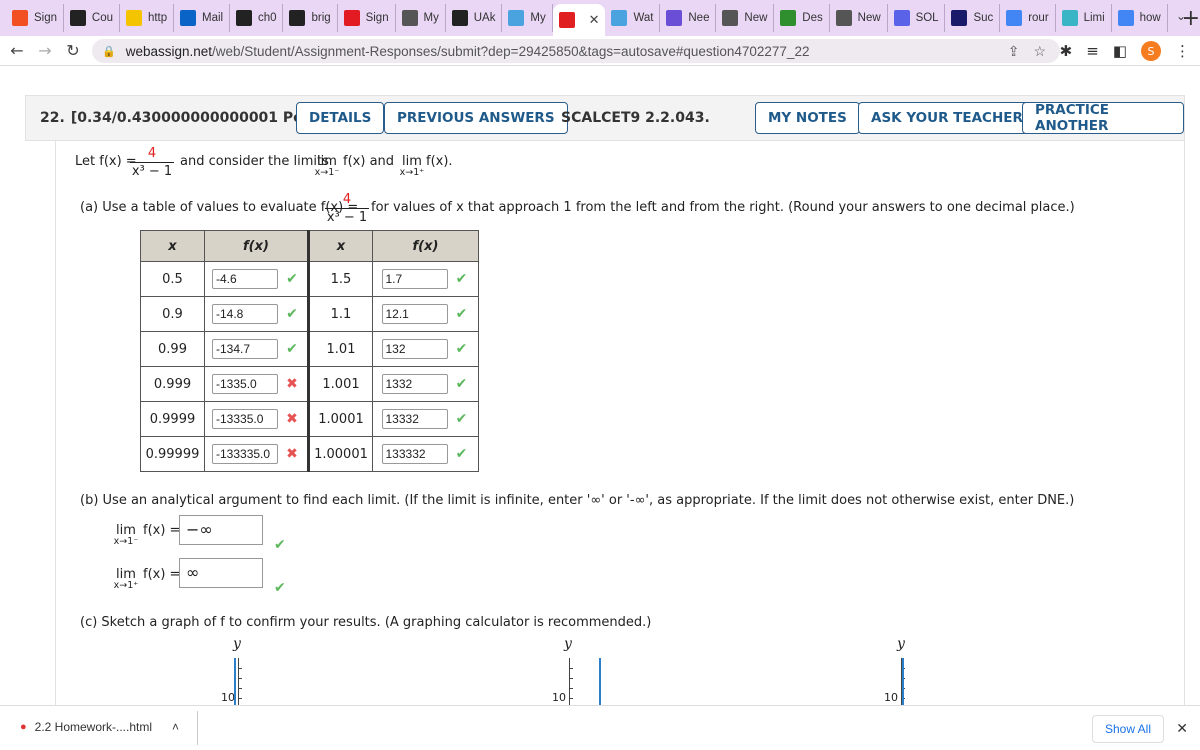 The height and width of the screenshot is (750, 1200). I want to click on fx-answer-input: -14.8, so click(245, 314).